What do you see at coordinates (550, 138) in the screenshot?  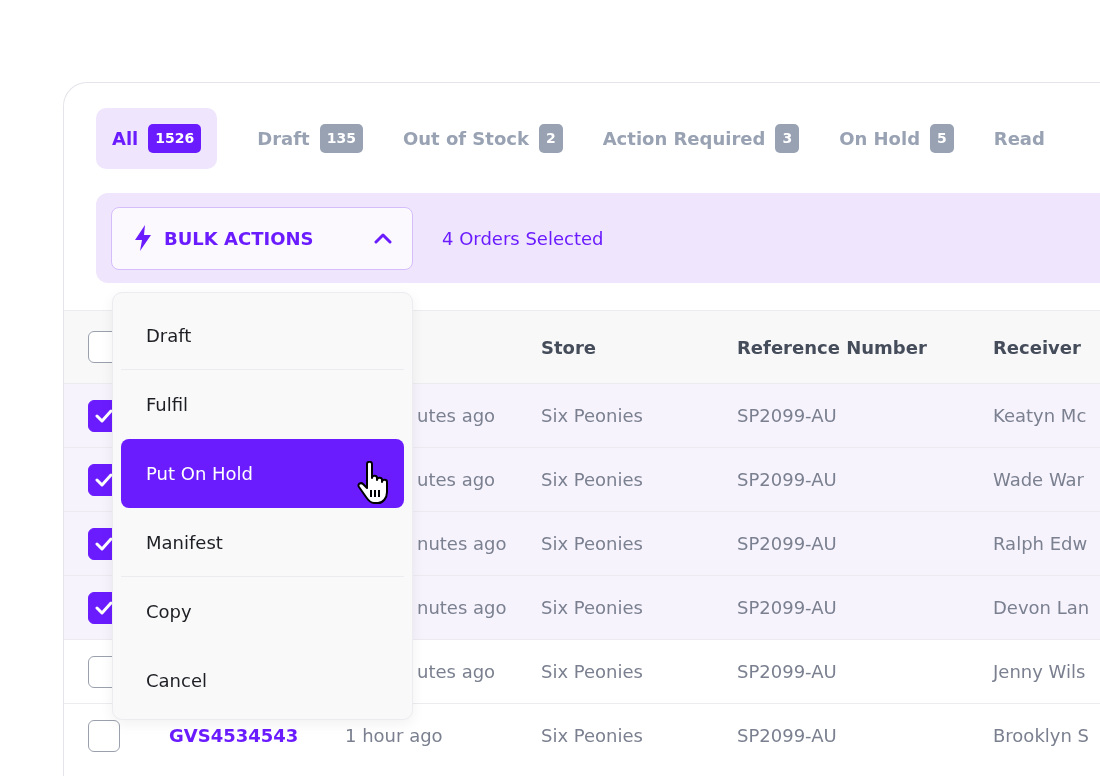 I see `count-badge: 2` at bounding box center [550, 138].